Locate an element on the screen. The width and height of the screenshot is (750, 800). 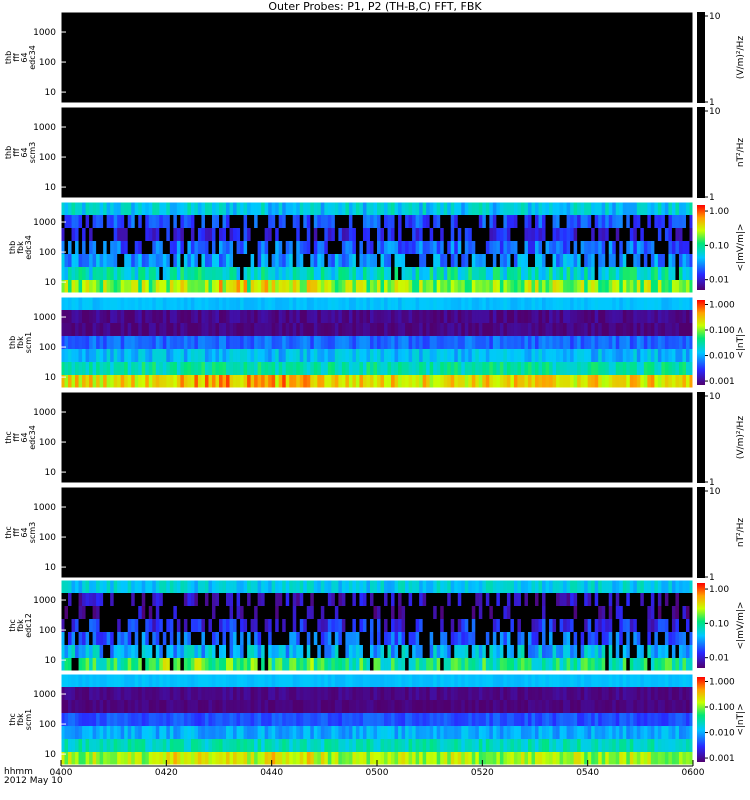
colorbar-label: (V/m)²/Hz is located at coordinates (741, 437).